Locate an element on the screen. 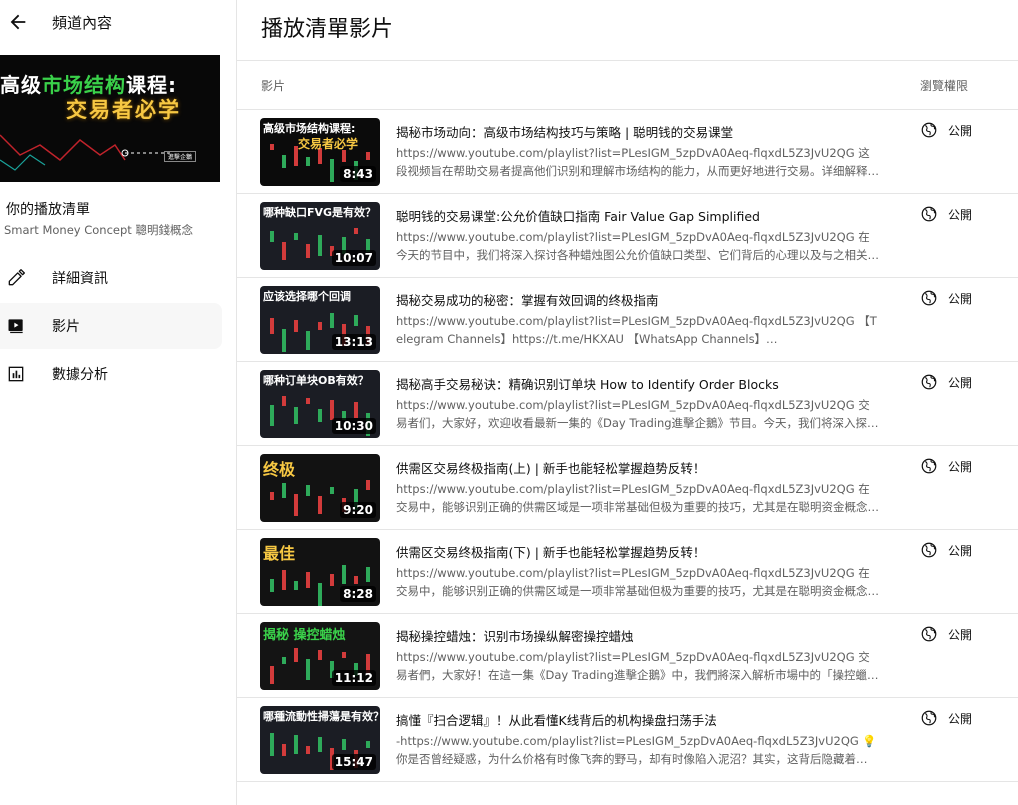 The height and width of the screenshot is (805, 1018). thumbnail-caption: 最佳 is located at coordinates (279, 553).